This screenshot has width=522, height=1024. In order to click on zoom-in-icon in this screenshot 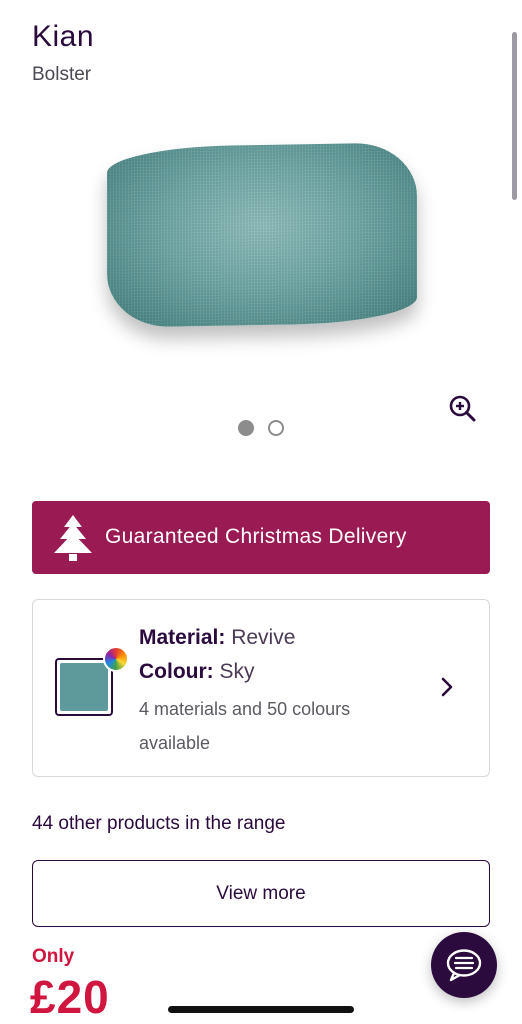, I will do `click(462, 409)`.